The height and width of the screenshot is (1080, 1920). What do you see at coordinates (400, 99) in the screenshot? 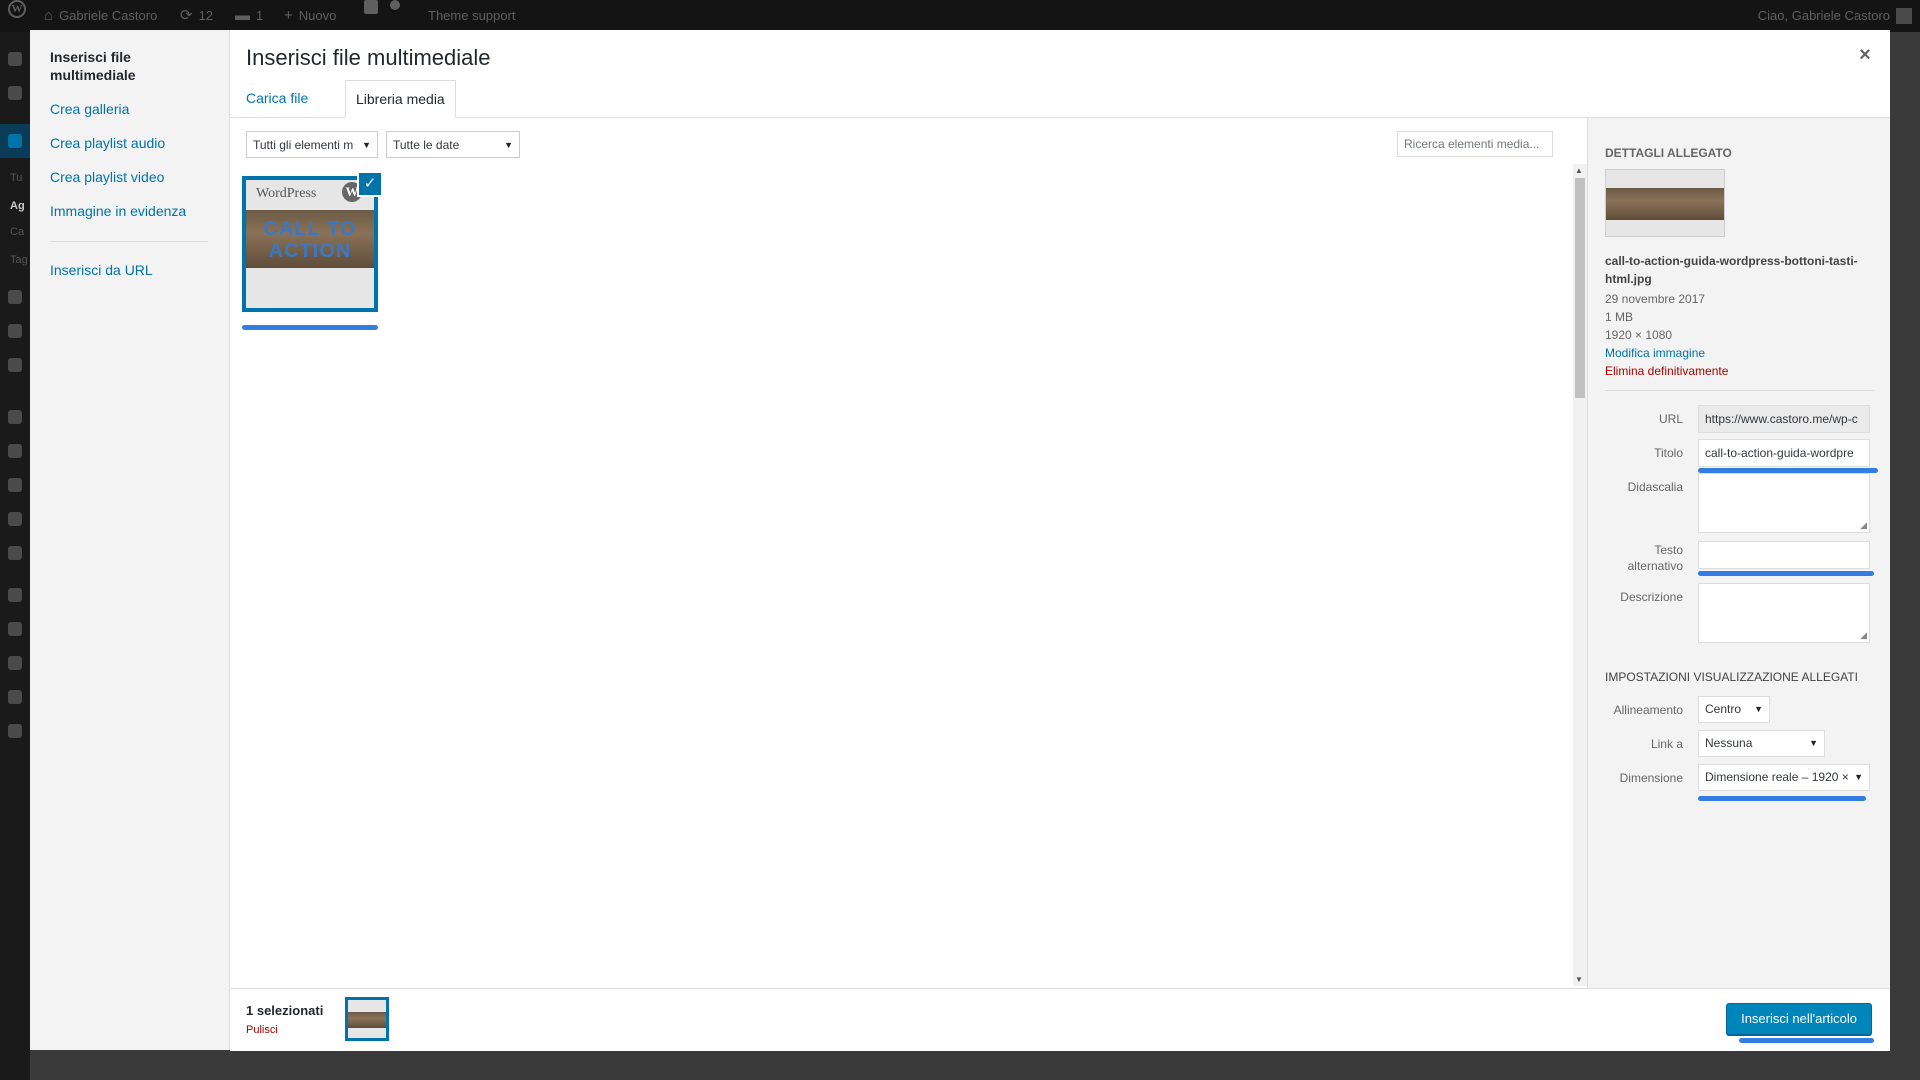
I see `tab-media-library: Libreria media` at bounding box center [400, 99].